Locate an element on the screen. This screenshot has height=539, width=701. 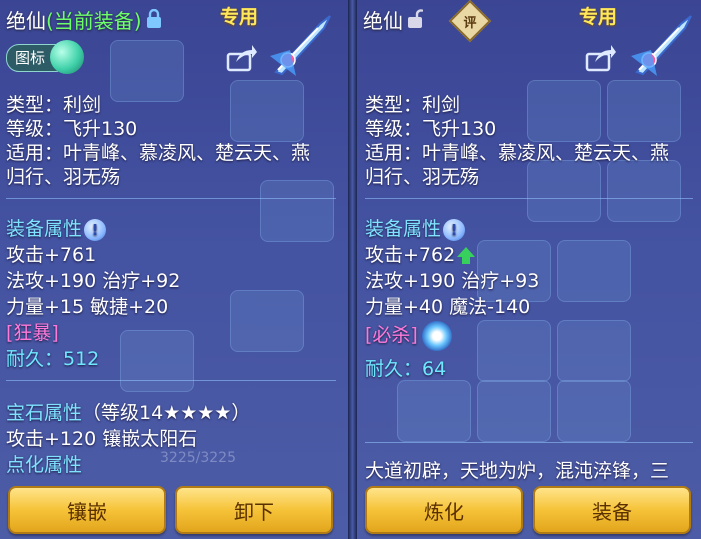
gem-level: （等级14★★★★） is located at coordinates (166, 413).